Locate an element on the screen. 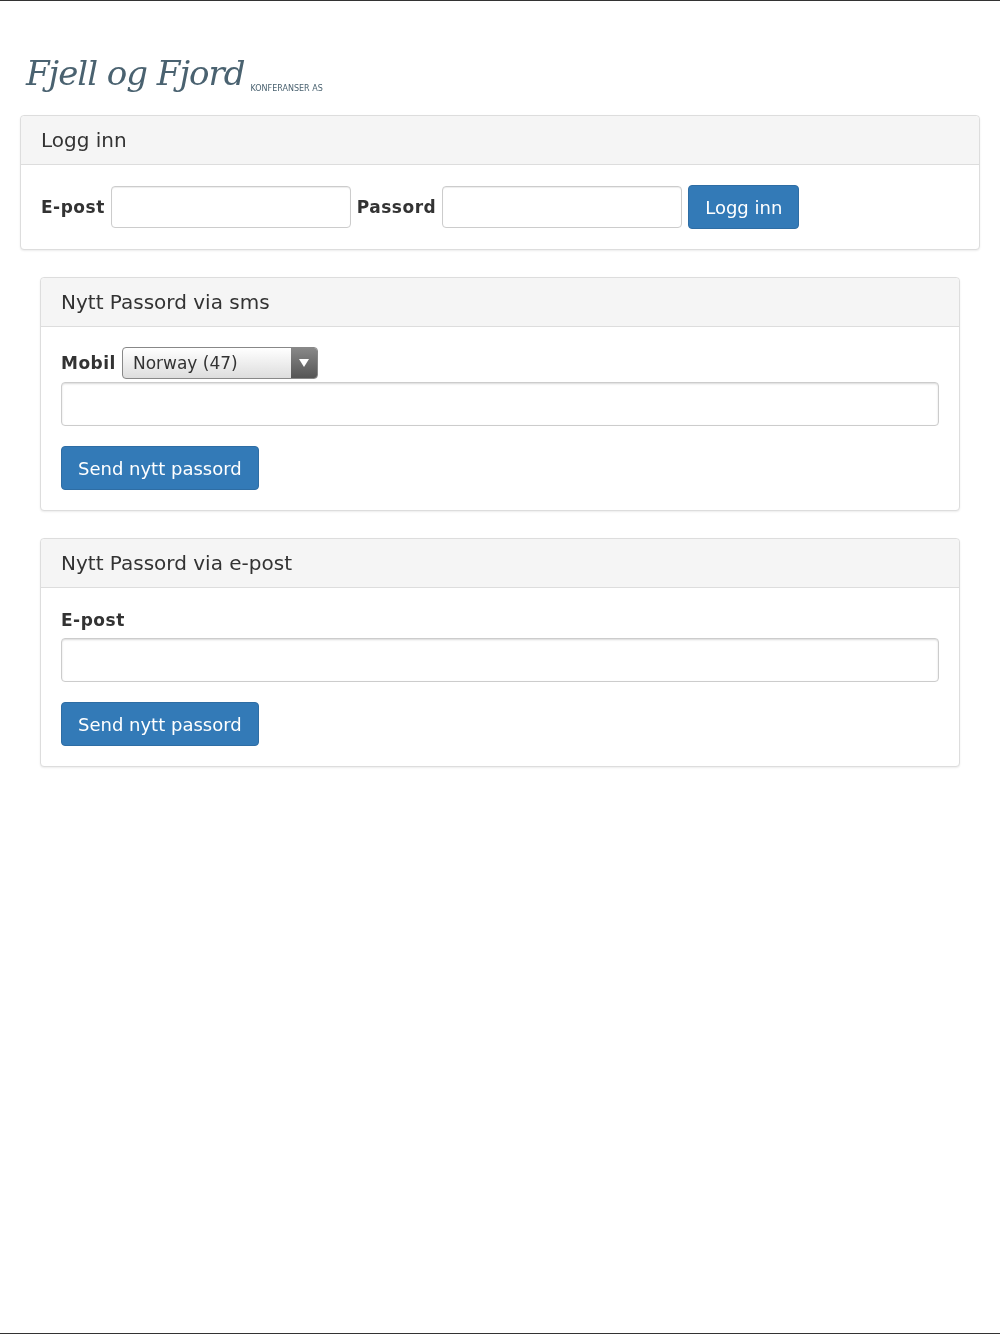  phone-field is located at coordinates (500, 404).